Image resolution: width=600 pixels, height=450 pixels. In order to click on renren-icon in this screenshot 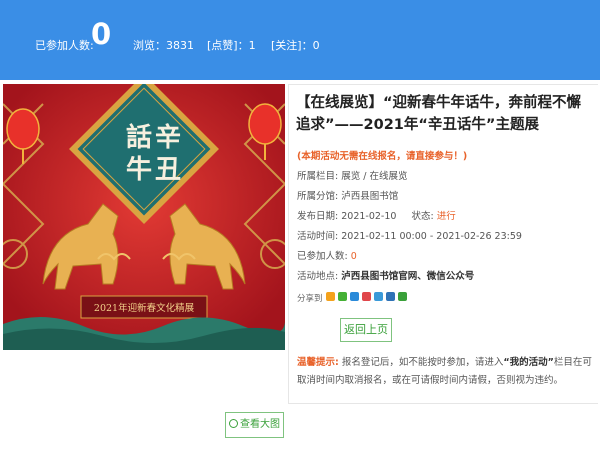, I will do `click(390, 296)`.